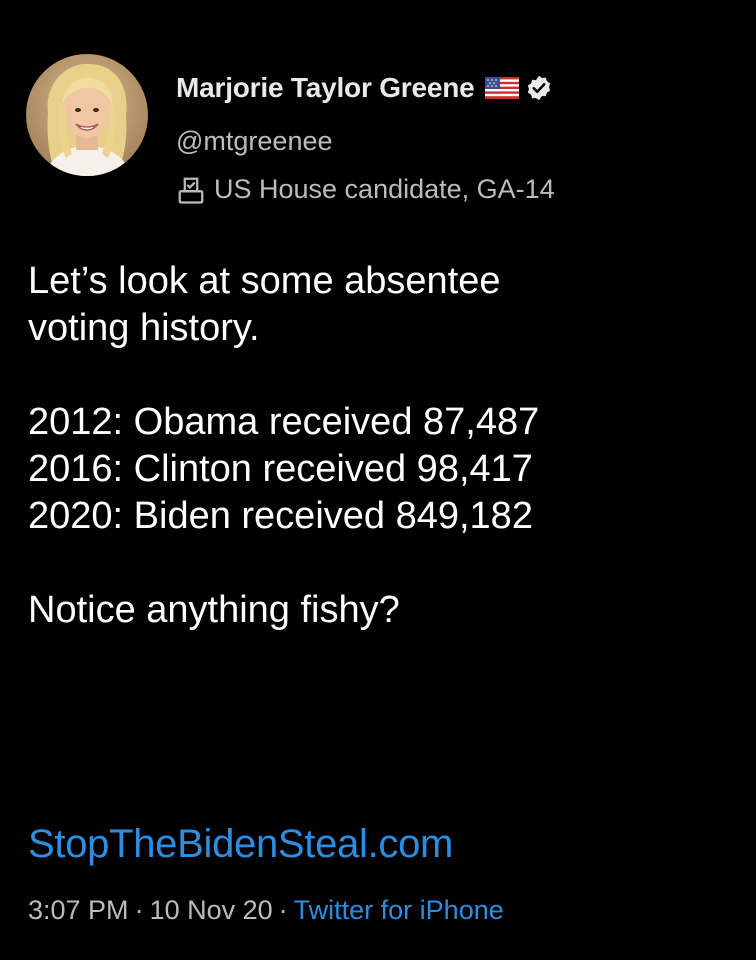 The height and width of the screenshot is (960, 756). I want to click on avatar-image, so click(87, 115).